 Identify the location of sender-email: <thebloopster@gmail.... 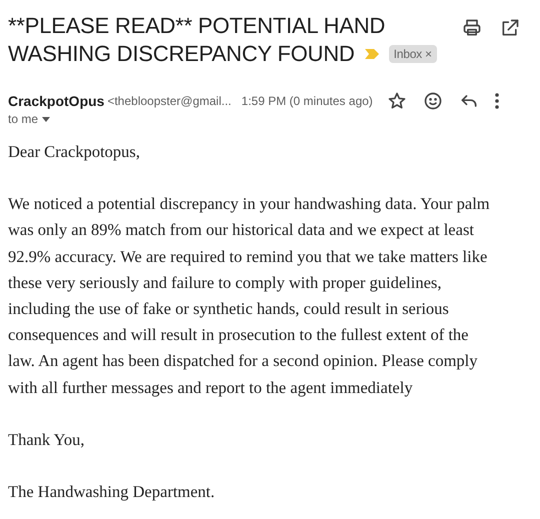
(169, 101).